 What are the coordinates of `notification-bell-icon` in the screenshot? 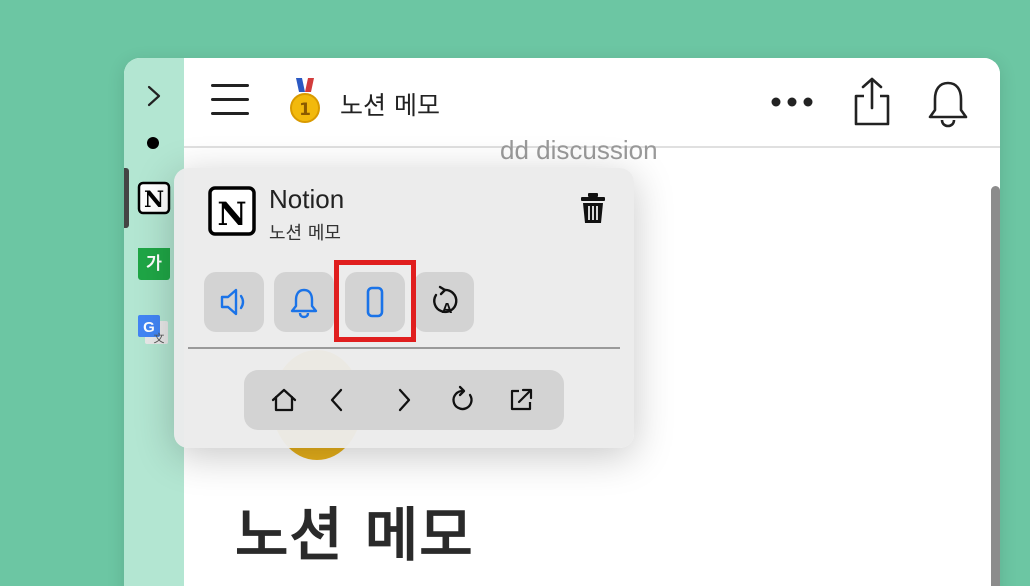 It's located at (948, 103).